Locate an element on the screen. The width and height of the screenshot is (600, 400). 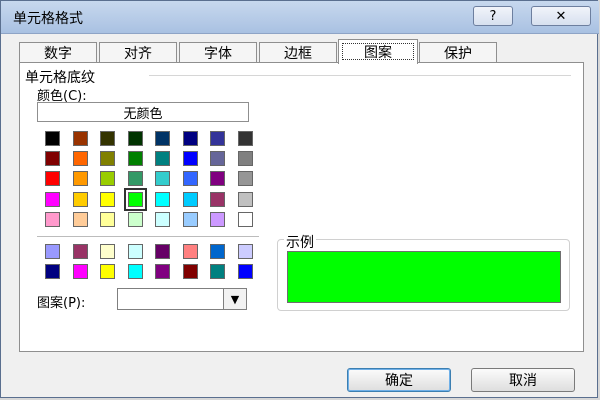
pattern-label: 图案(P): is located at coordinates (61, 303).